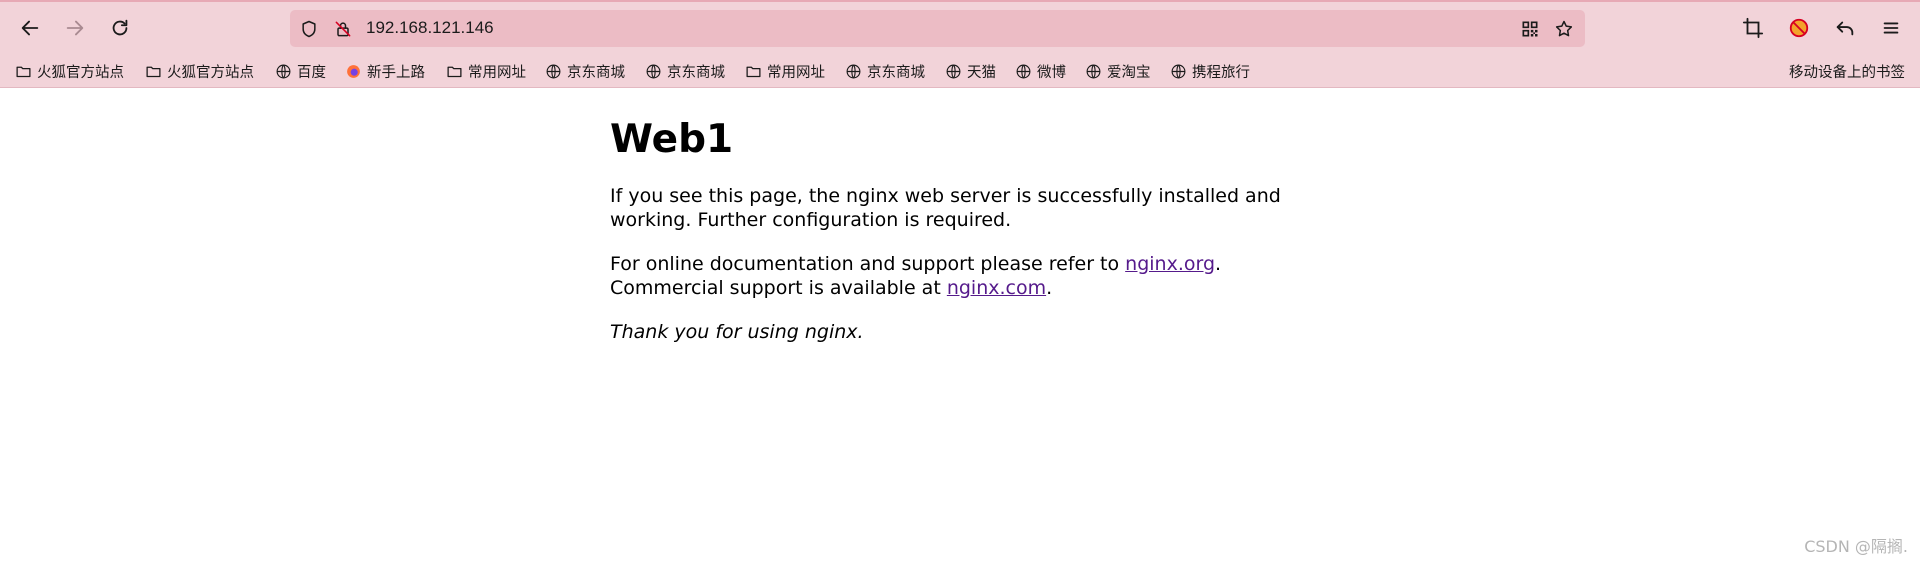 The width and height of the screenshot is (1920, 562). I want to click on bookmark-star-icon, so click(1564, 29).